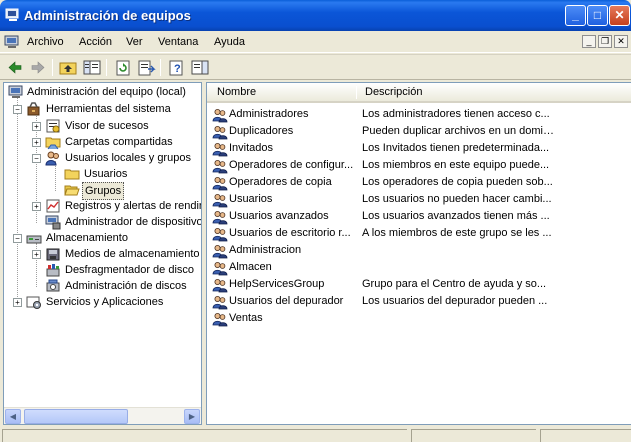 The width and height of the screenshot is (631, 442). I want to click on tree-item-local-users-groups: − Usuarios locales y grupos, so click(102, 158).